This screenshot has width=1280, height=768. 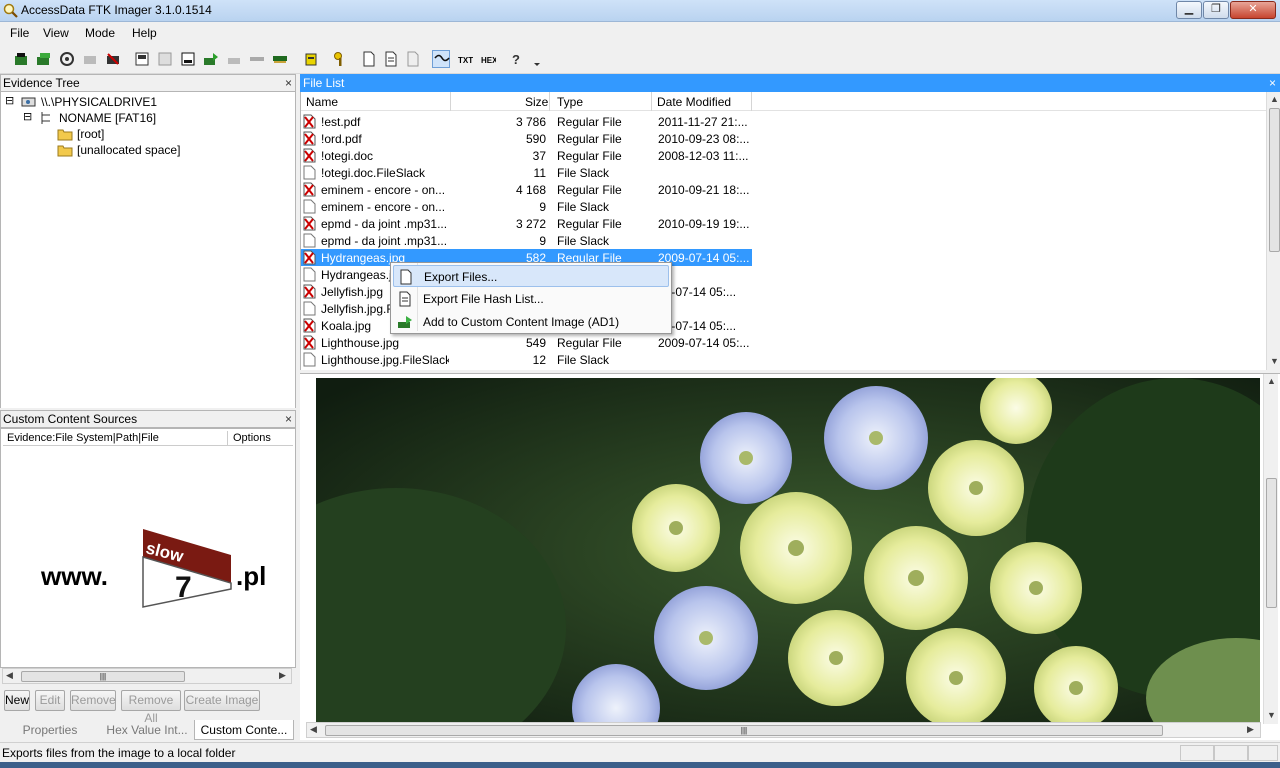 I want to click on evidence-tree-title: Evidence Tree, so click(x=41, y=83).